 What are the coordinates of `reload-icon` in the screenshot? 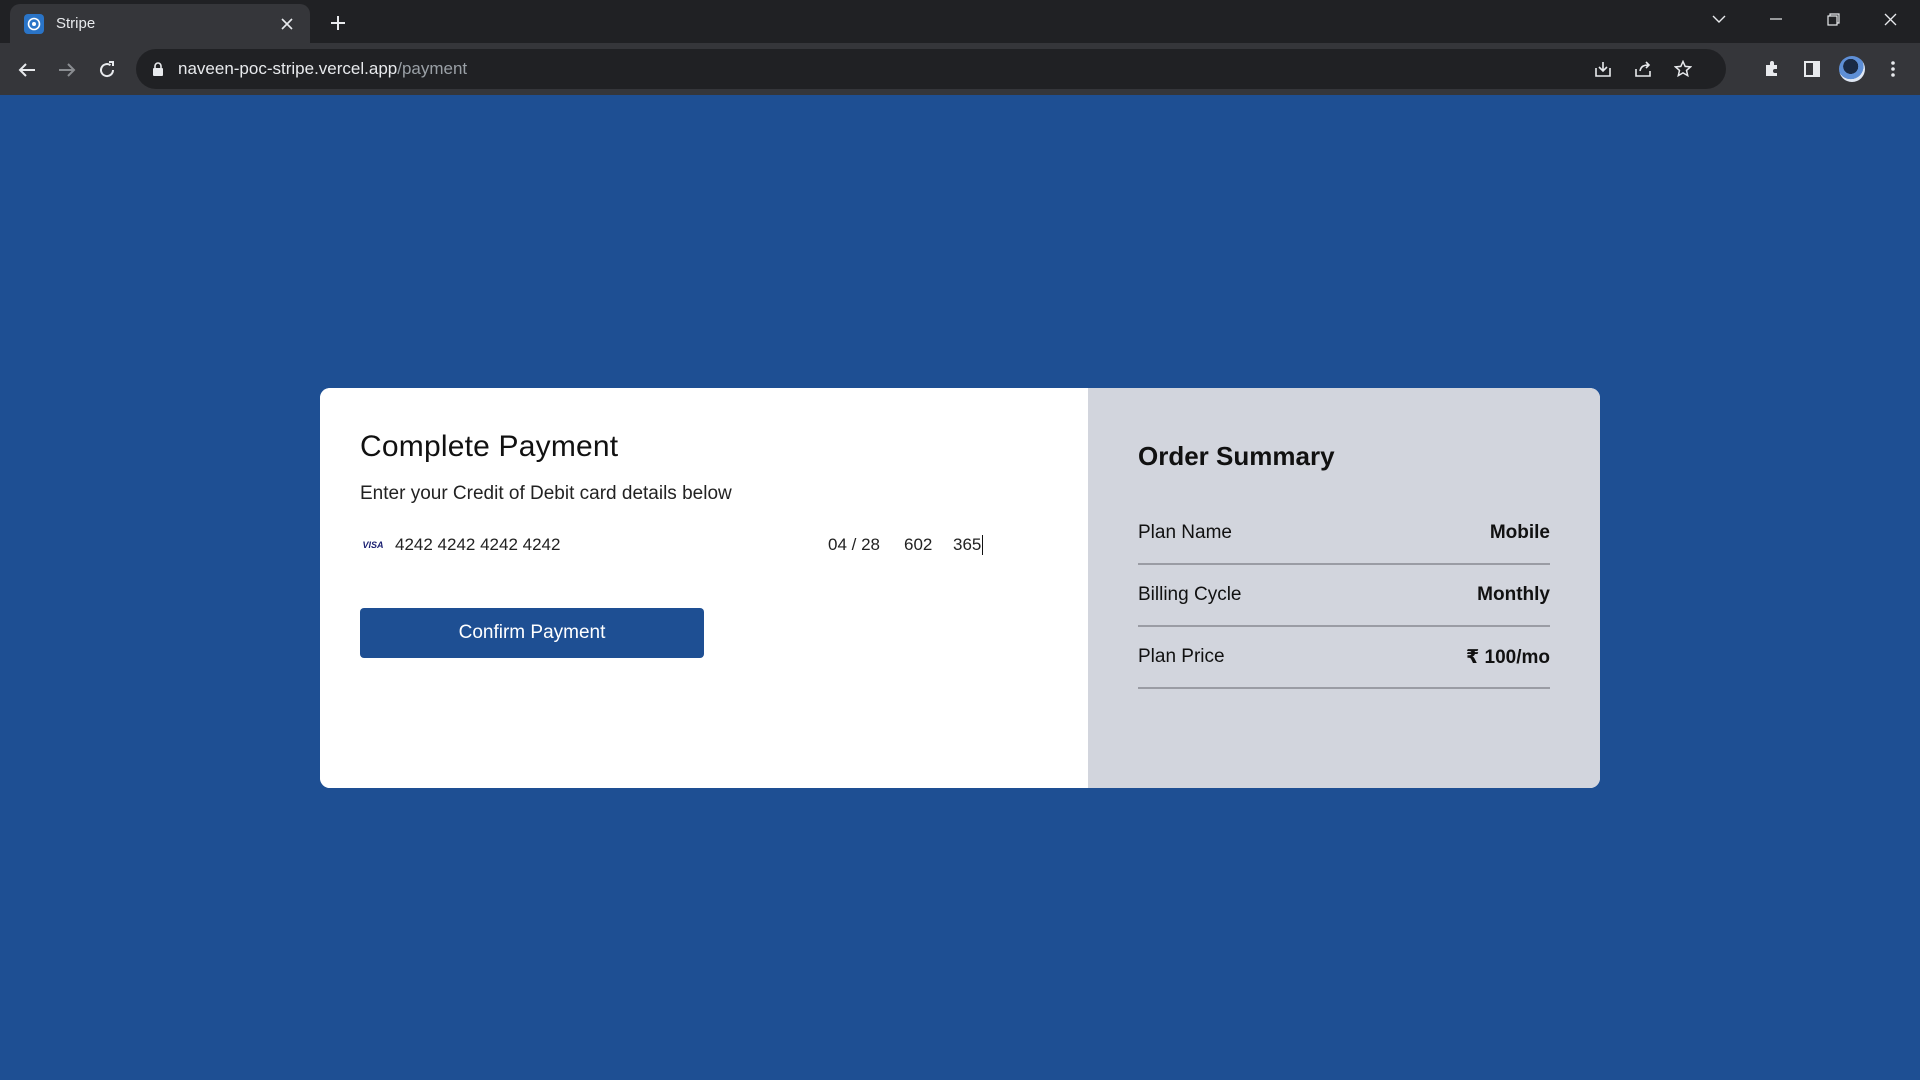 It's located at (107, 70).